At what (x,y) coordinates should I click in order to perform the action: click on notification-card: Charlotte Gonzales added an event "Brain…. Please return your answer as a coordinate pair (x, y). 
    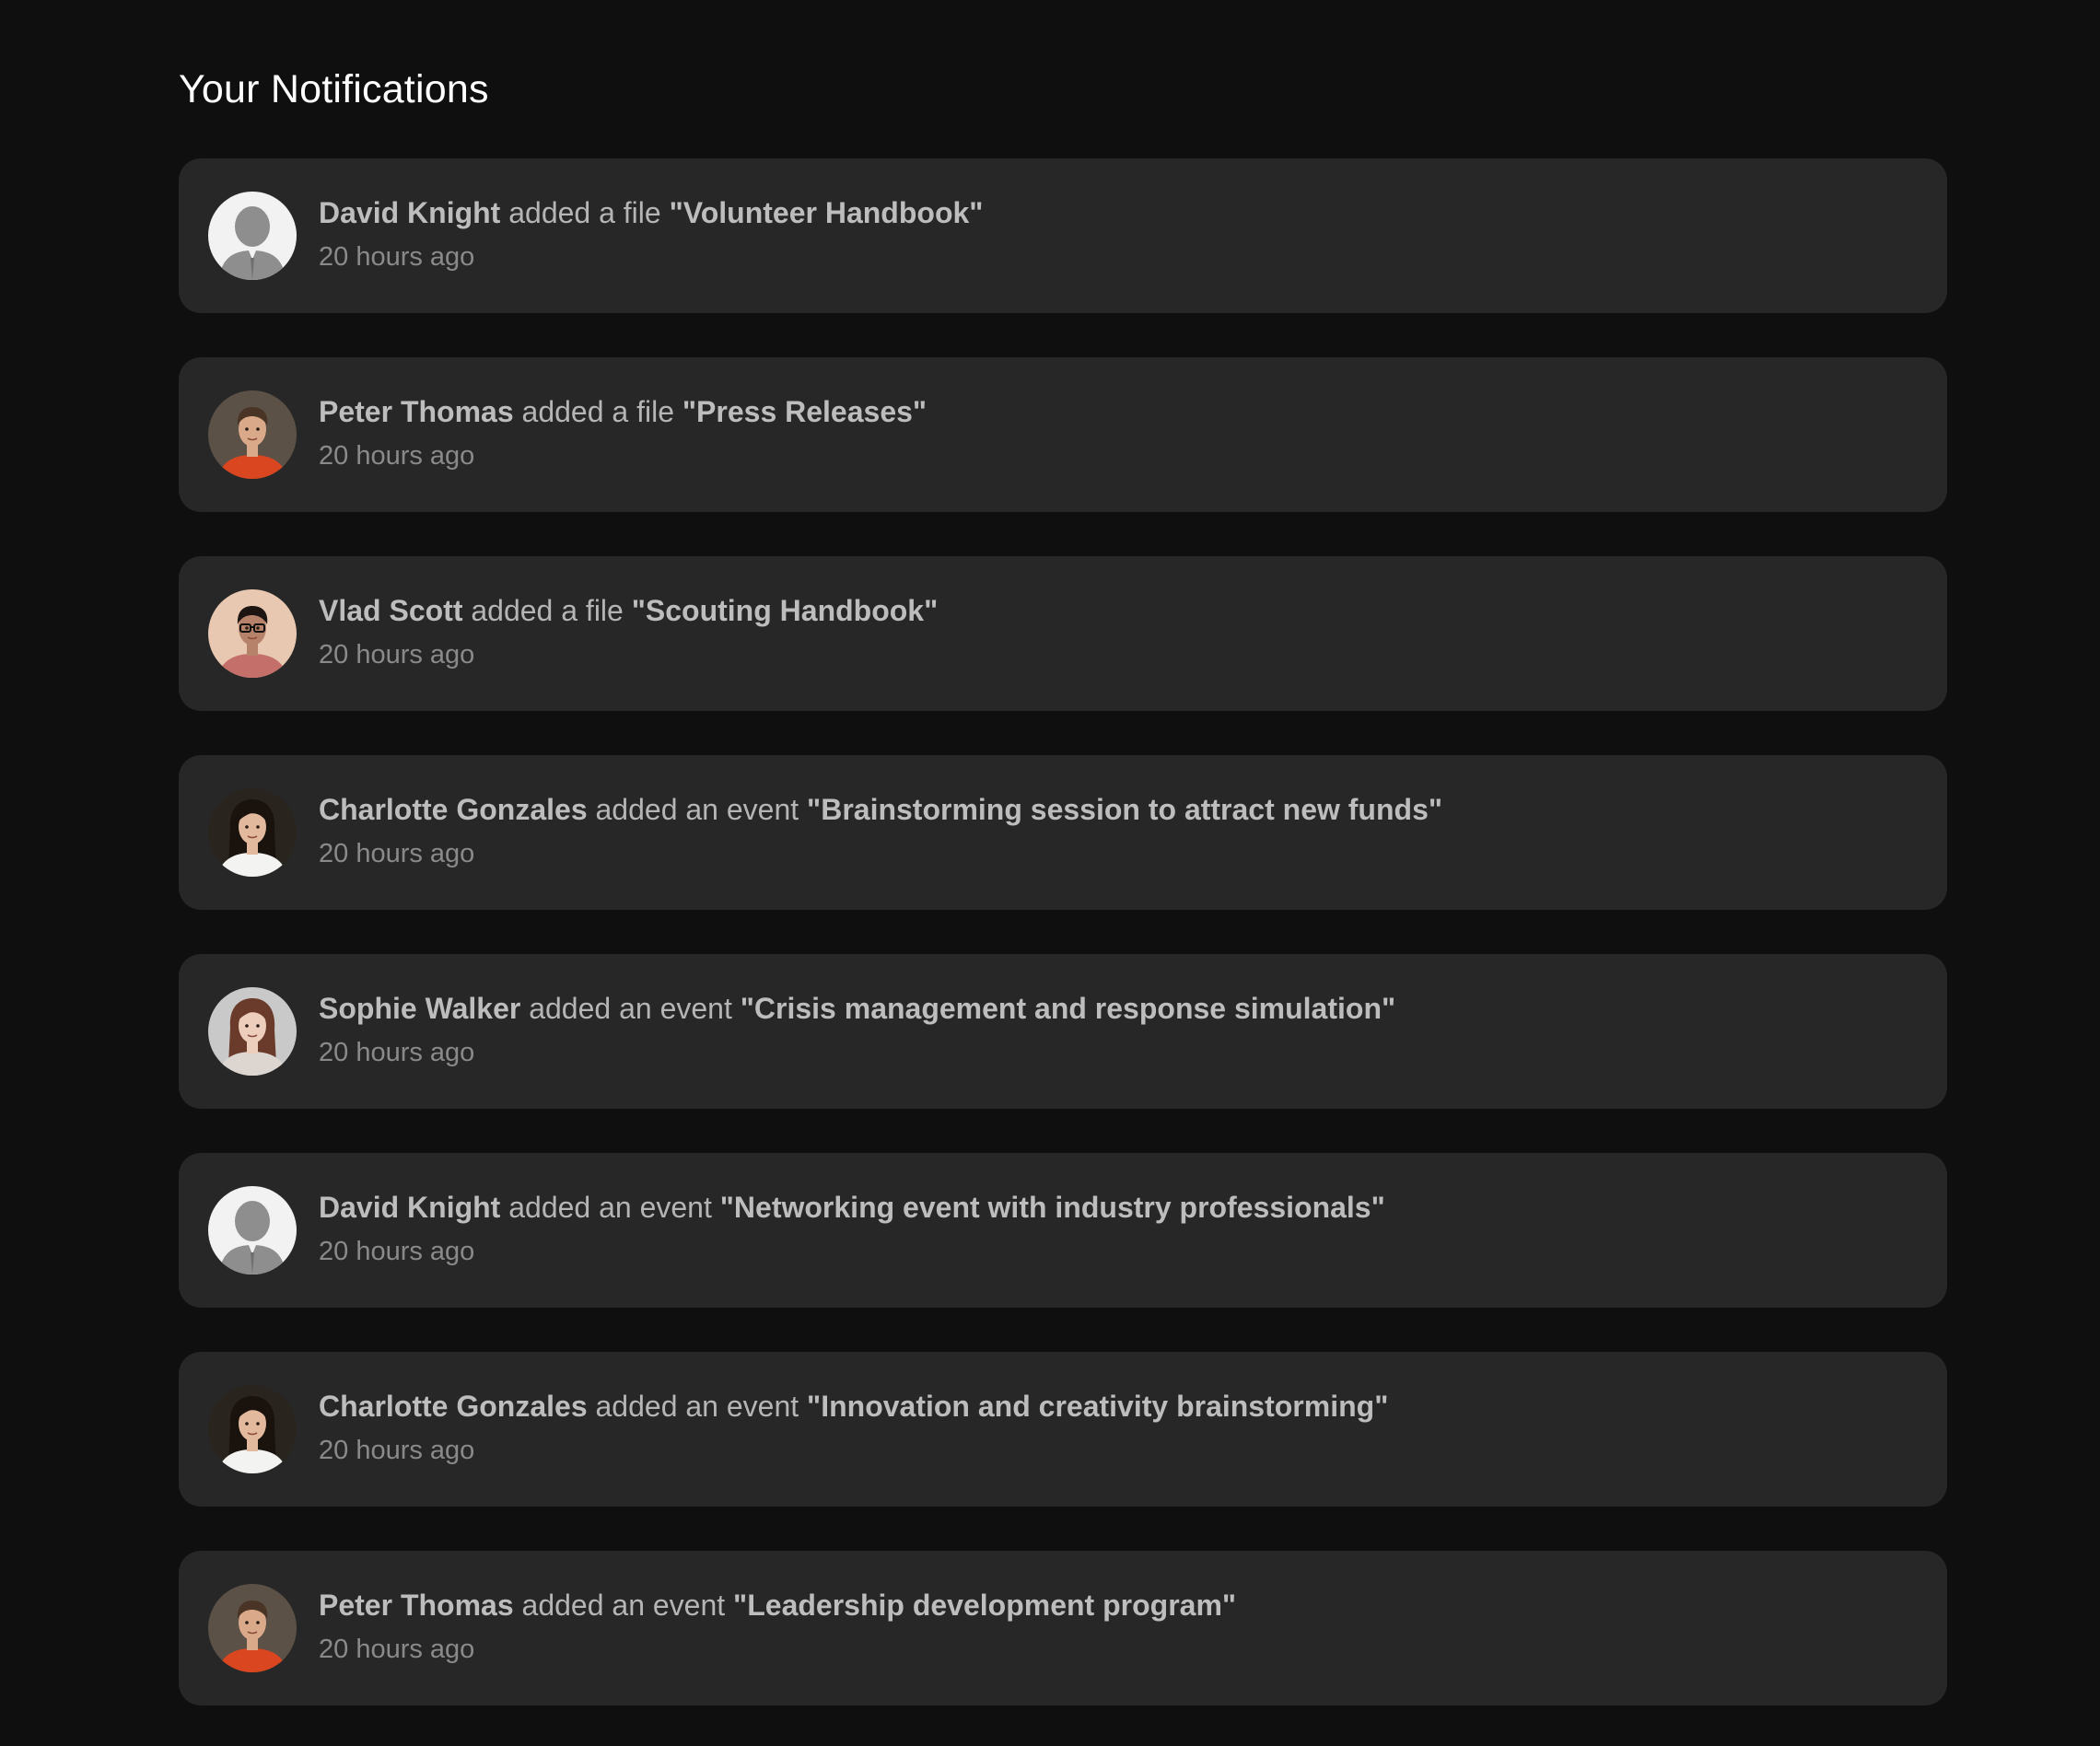
    Looking at the image, I should click on (1063, 832).